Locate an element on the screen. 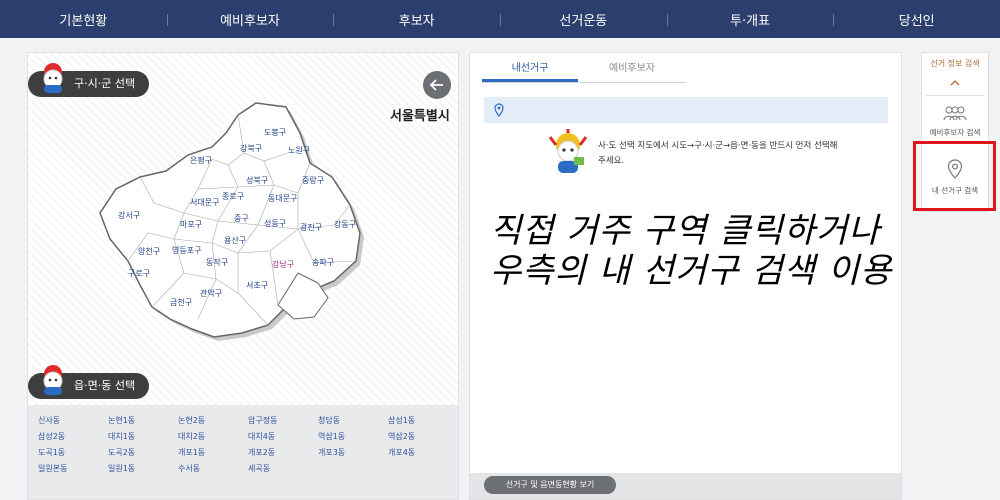 This screenshot has width=1000, height=500. district-label: 성동구 is located at coordinates (275, 223).